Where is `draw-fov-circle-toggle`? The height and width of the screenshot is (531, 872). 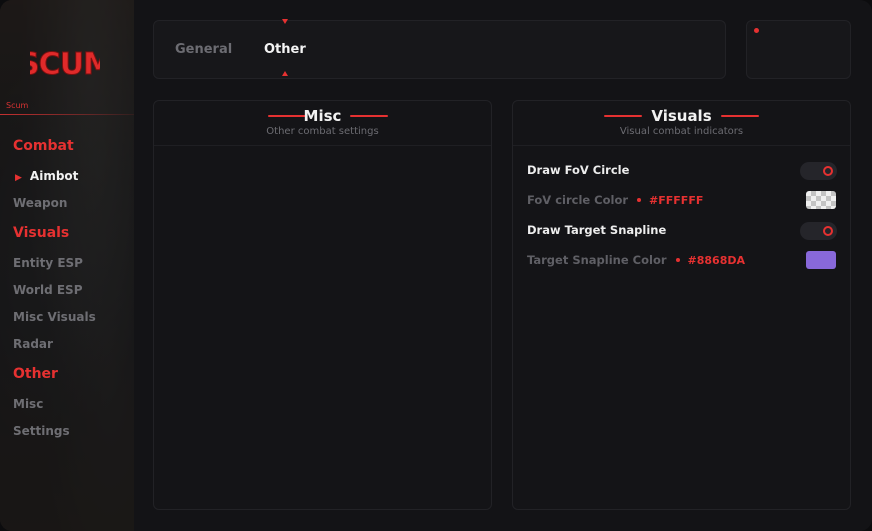 draw-fov-circle-toggle is located at coordinates (818, 171).